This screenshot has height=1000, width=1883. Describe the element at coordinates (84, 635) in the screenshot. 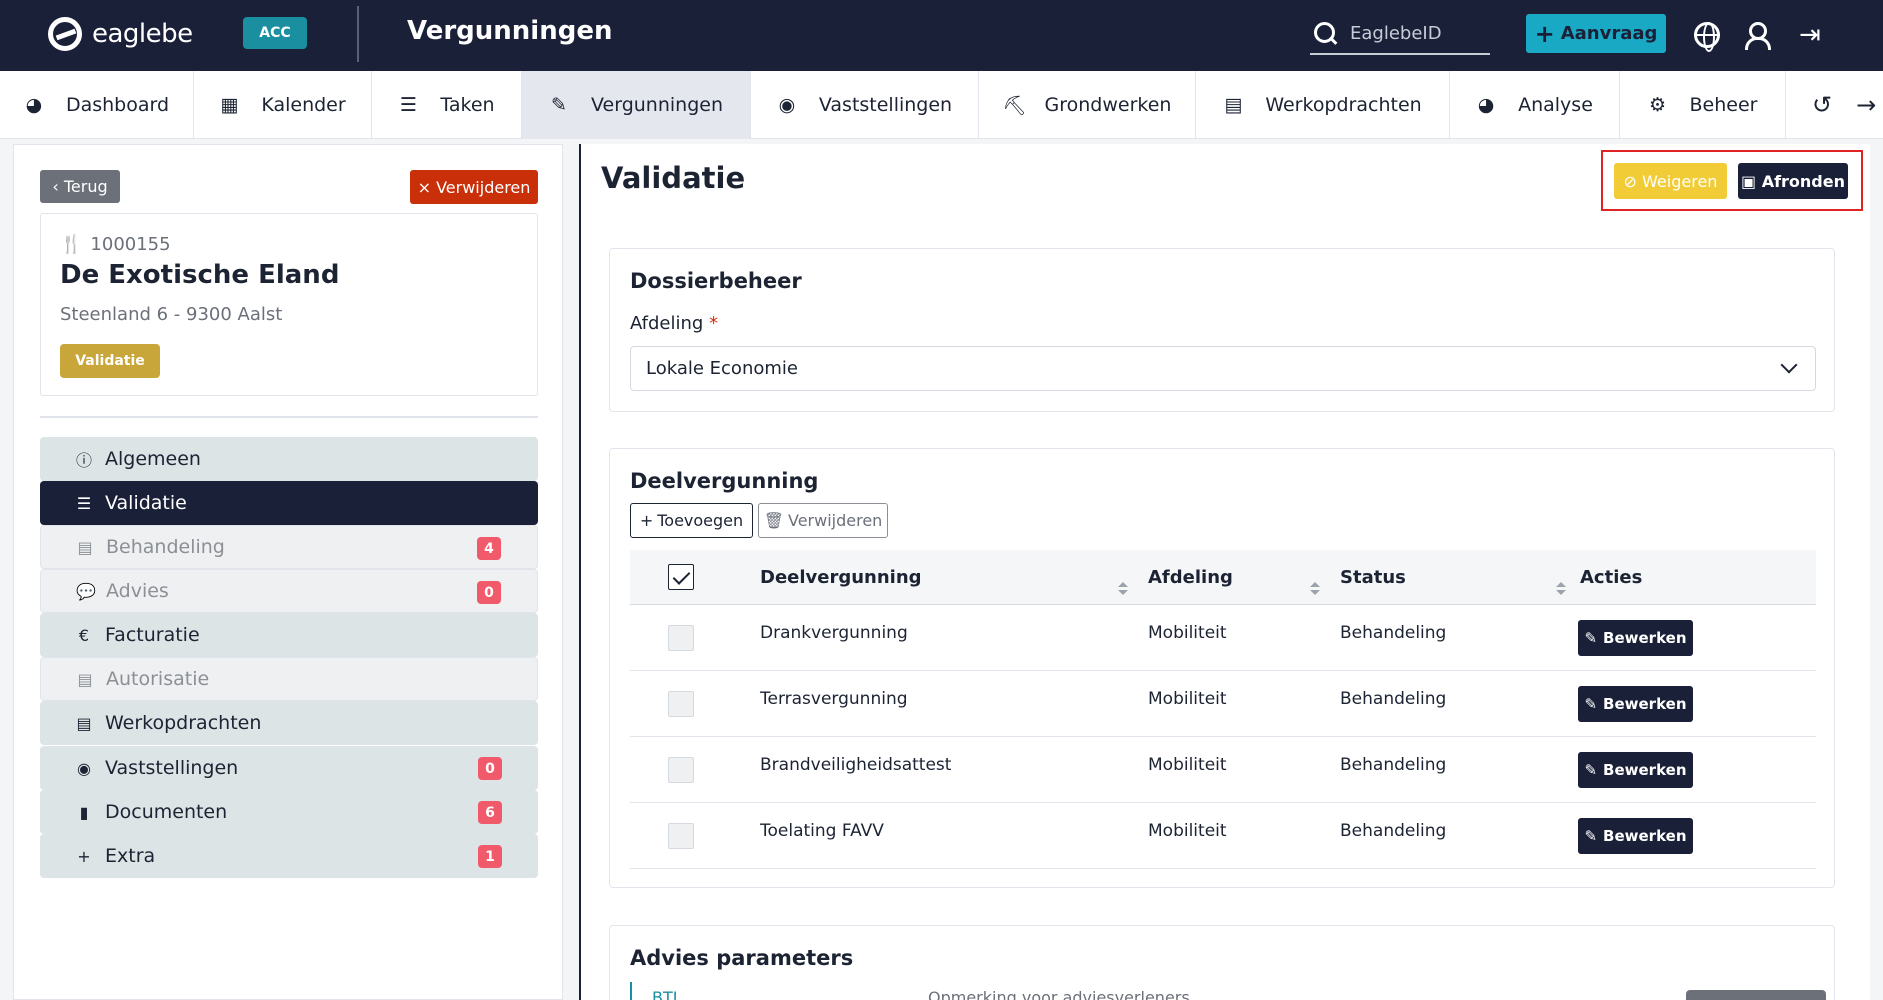

I see `euro-icon: €` at that location.